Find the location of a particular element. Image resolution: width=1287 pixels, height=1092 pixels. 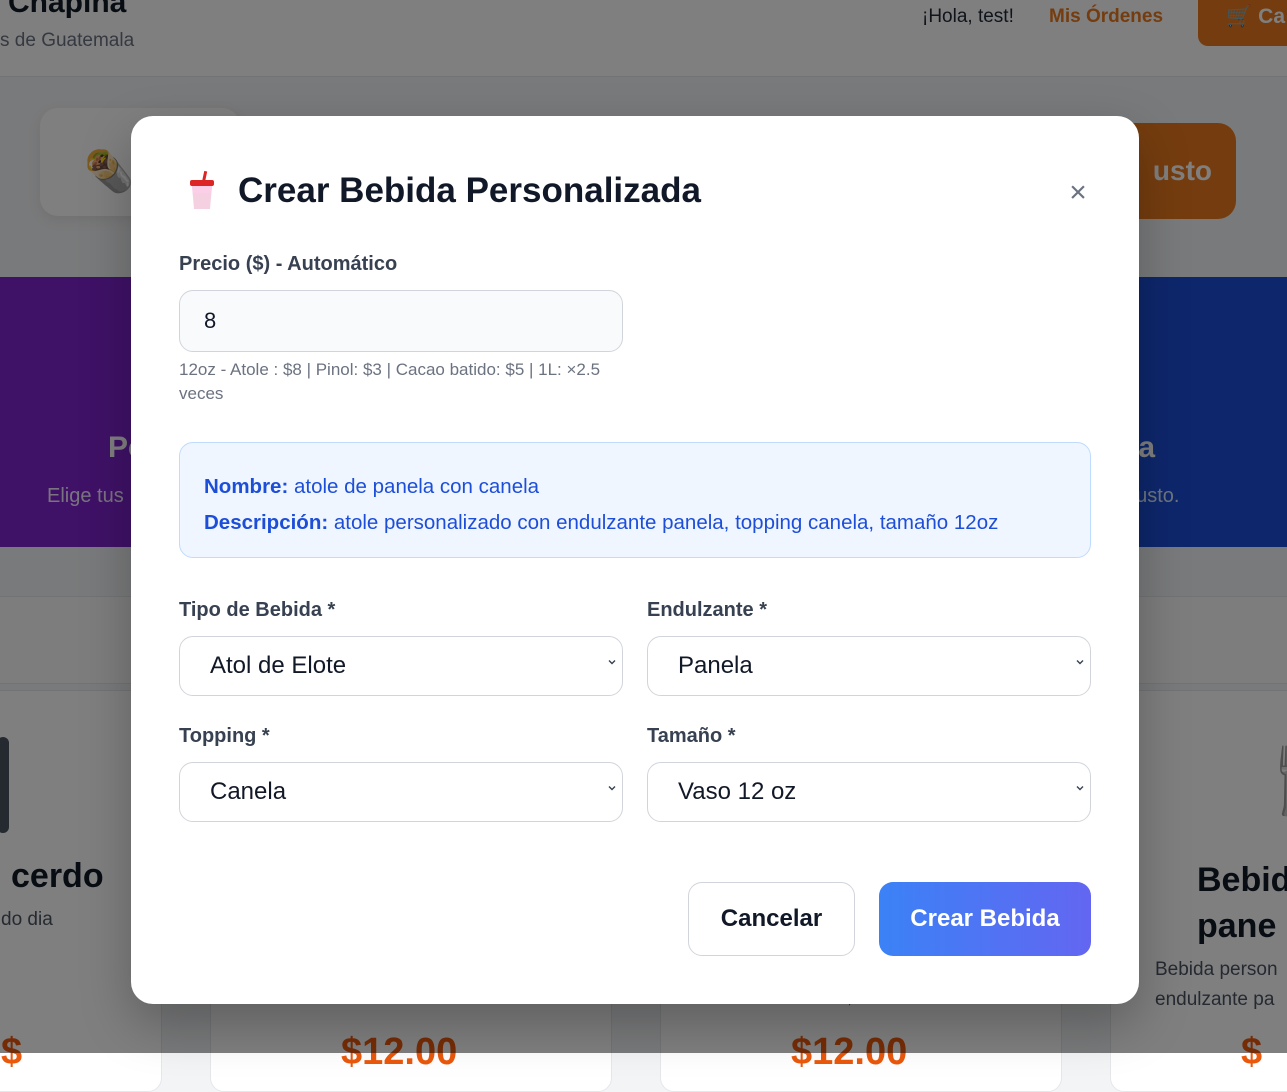

size-label: Tamaño * is located at coordinates (691, 736).